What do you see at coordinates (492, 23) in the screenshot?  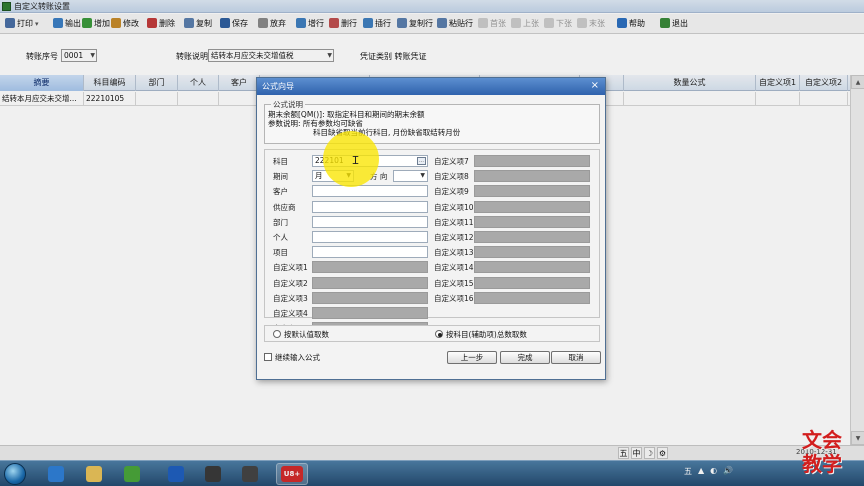 I see `toolbar-button: 首张` at bounding box center [492, 23].